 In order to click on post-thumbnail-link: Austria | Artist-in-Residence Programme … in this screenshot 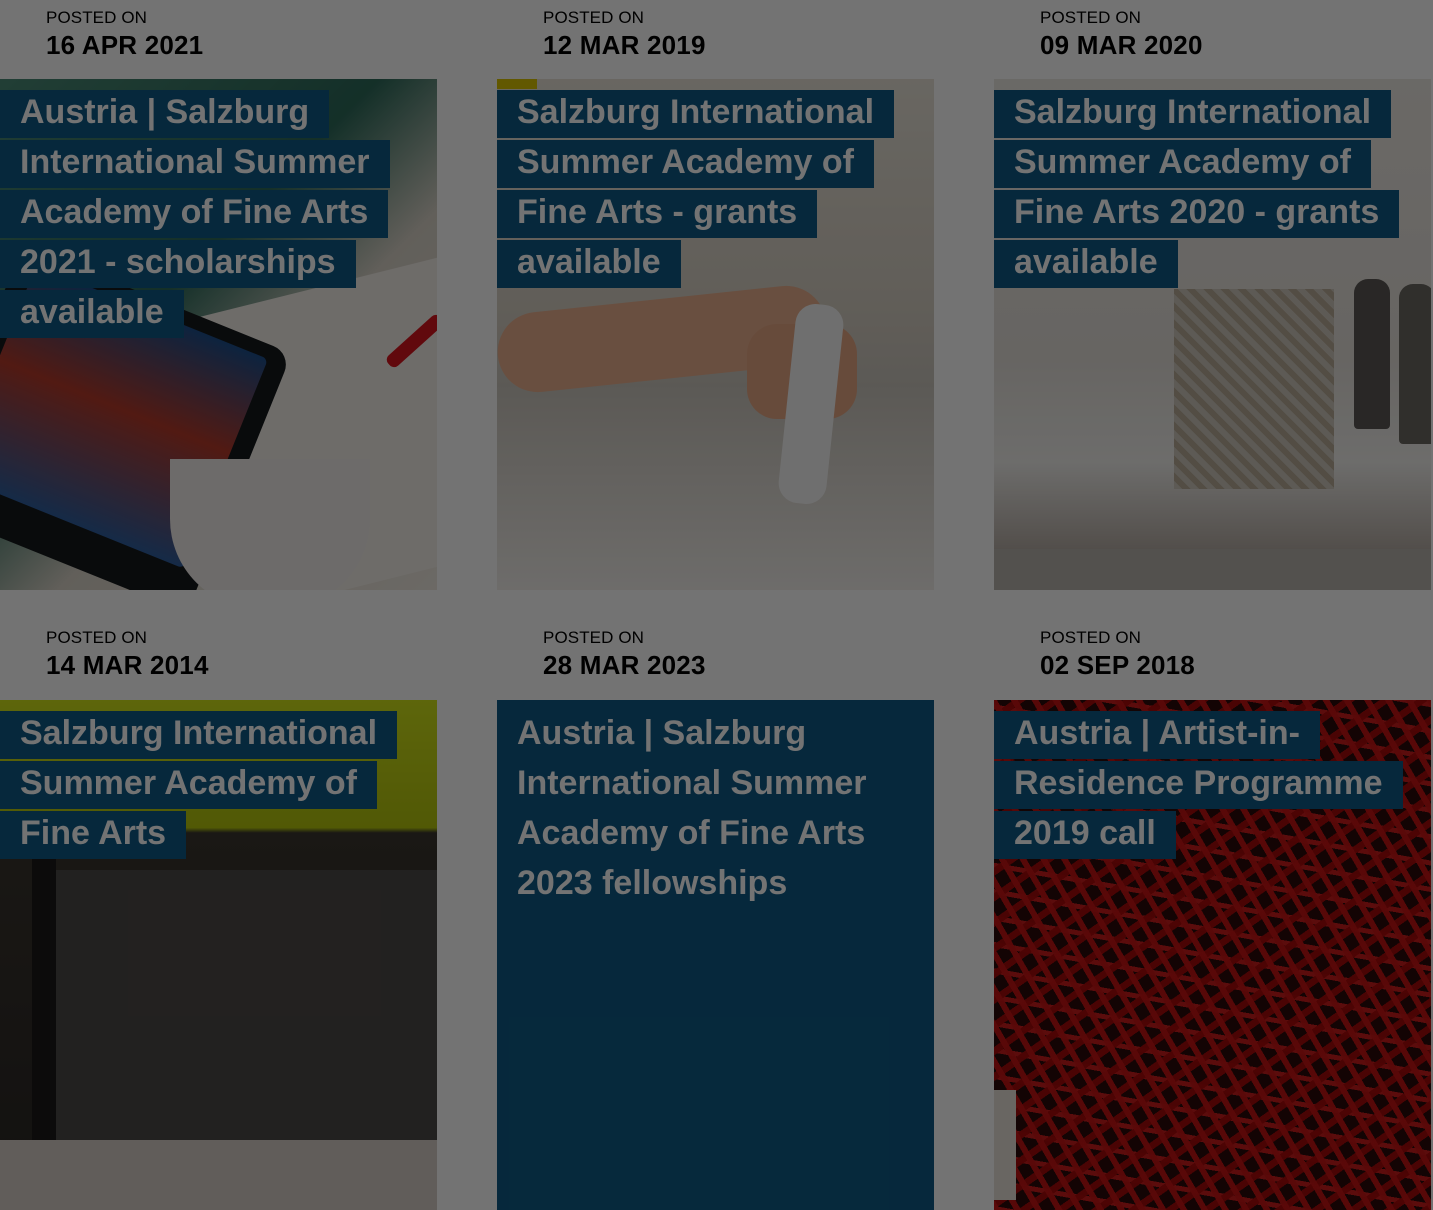, I will do `click(1212, 955)`.